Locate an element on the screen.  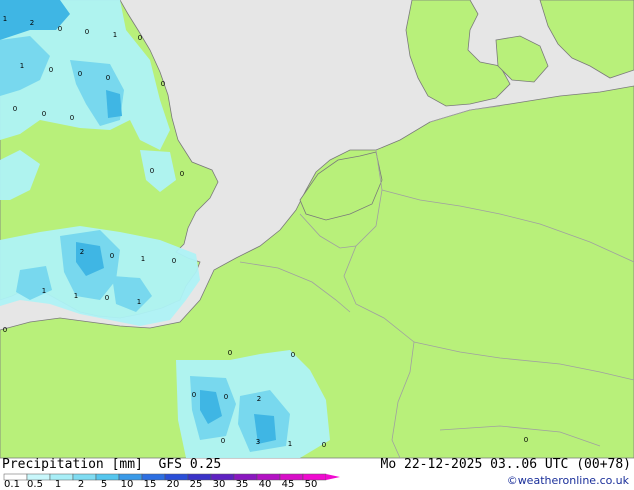
legend-tick-label: 1 is located at coordinates (58, 484).